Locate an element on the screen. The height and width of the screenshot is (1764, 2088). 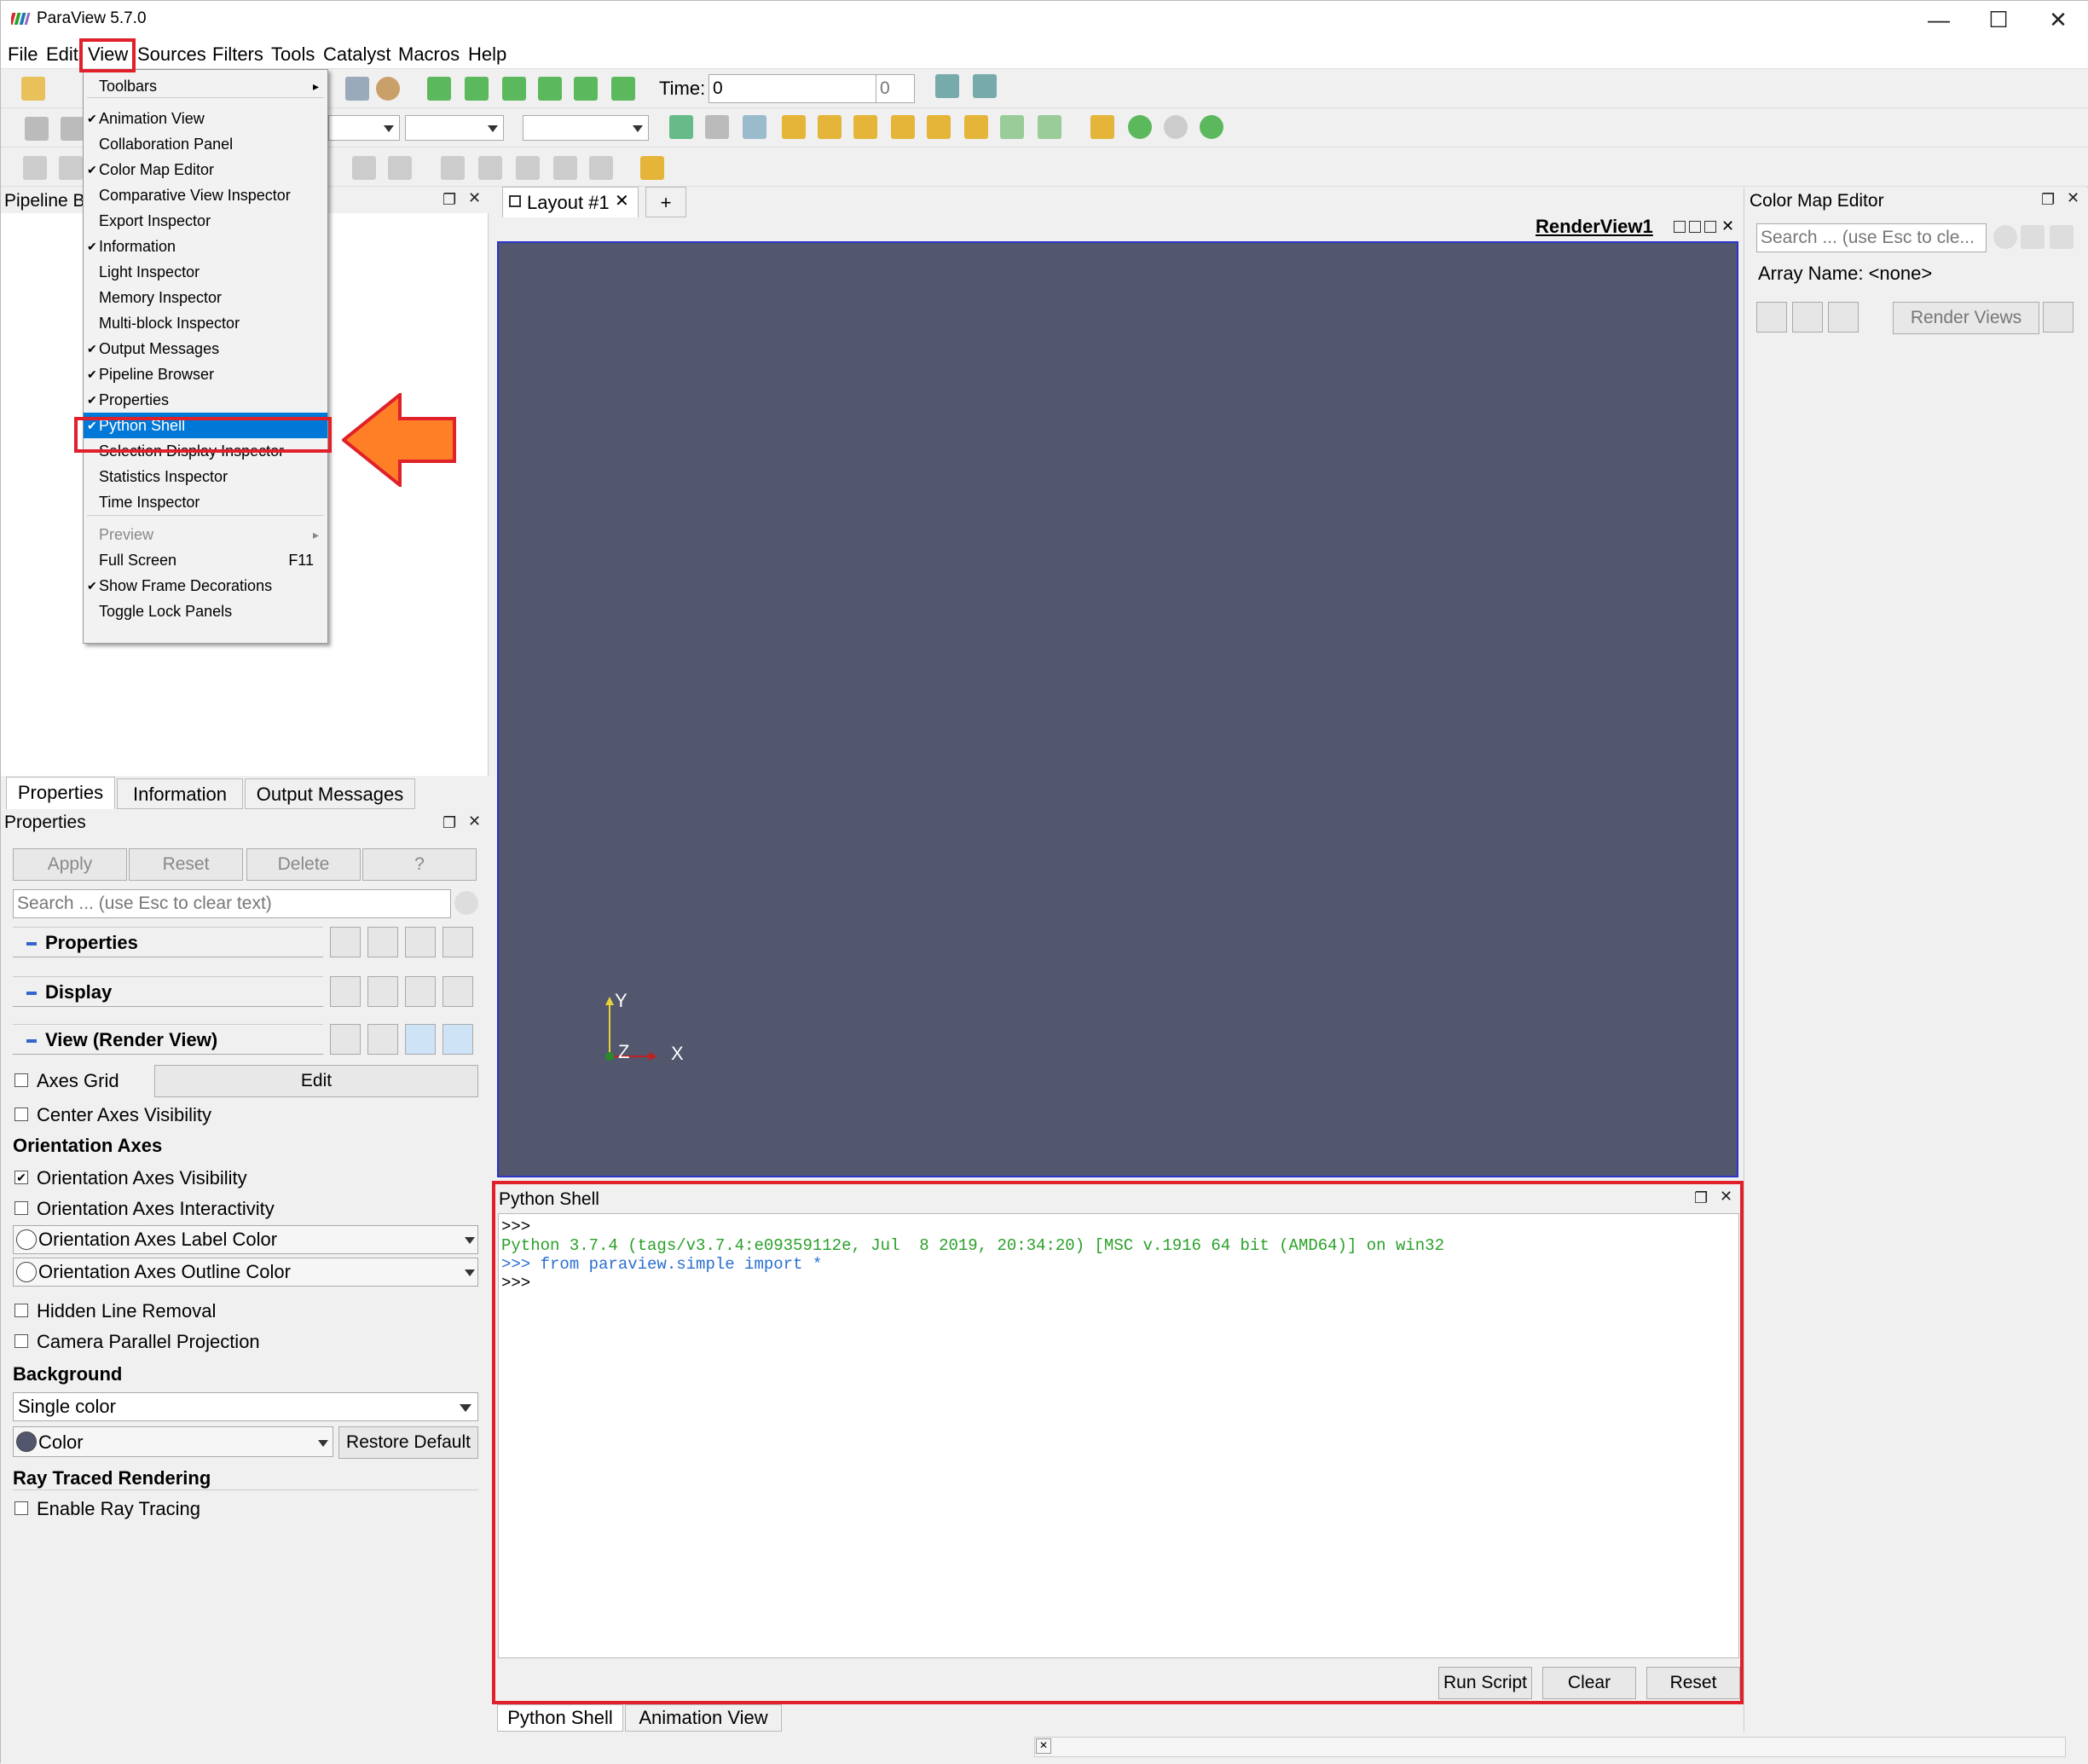
previous-frame-icon is located at coordinates (477, 89).